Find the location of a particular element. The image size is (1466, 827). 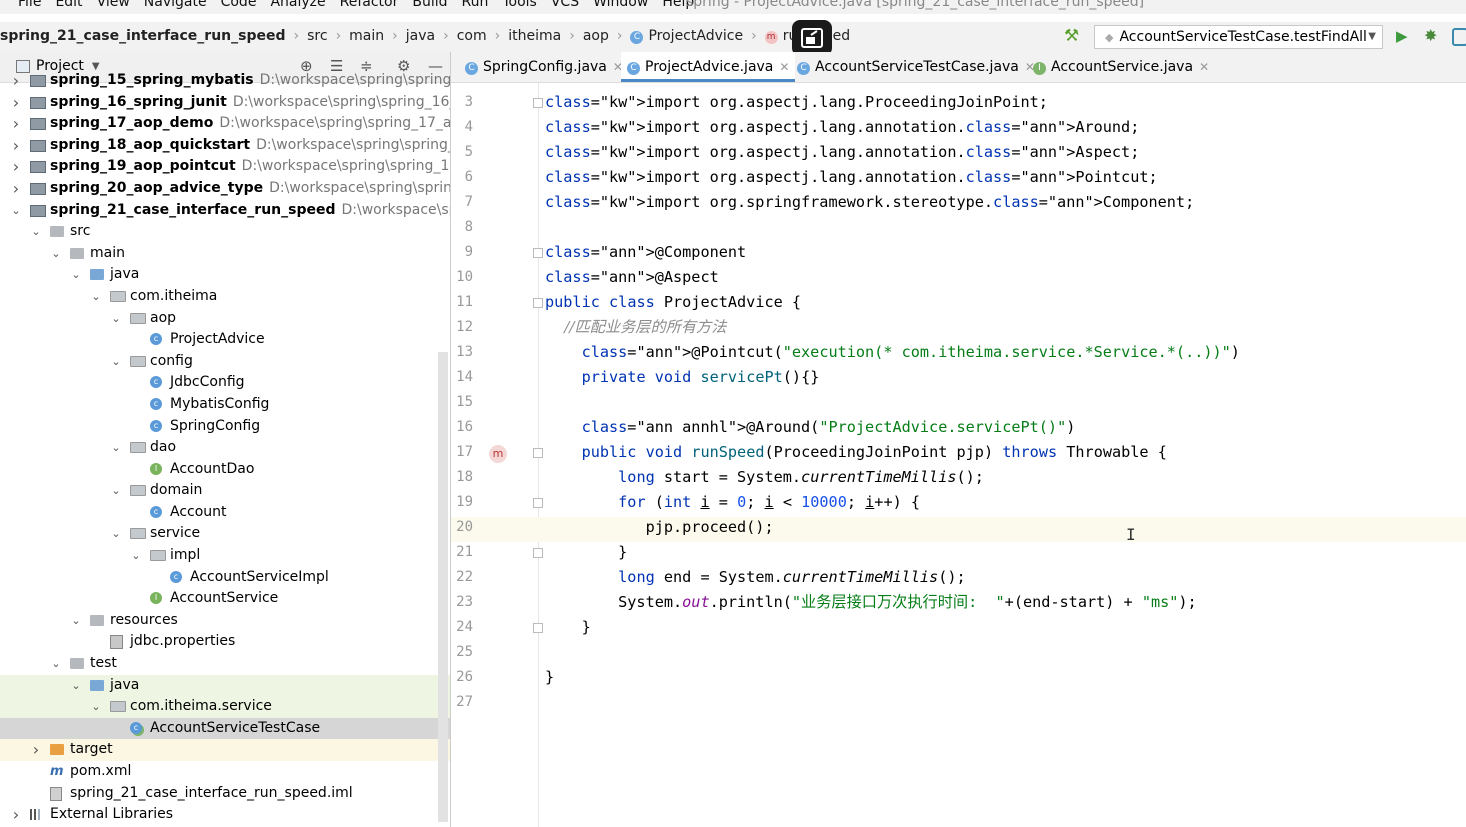

tree-row: c SpringConfig is located at coordinates (225, 427).